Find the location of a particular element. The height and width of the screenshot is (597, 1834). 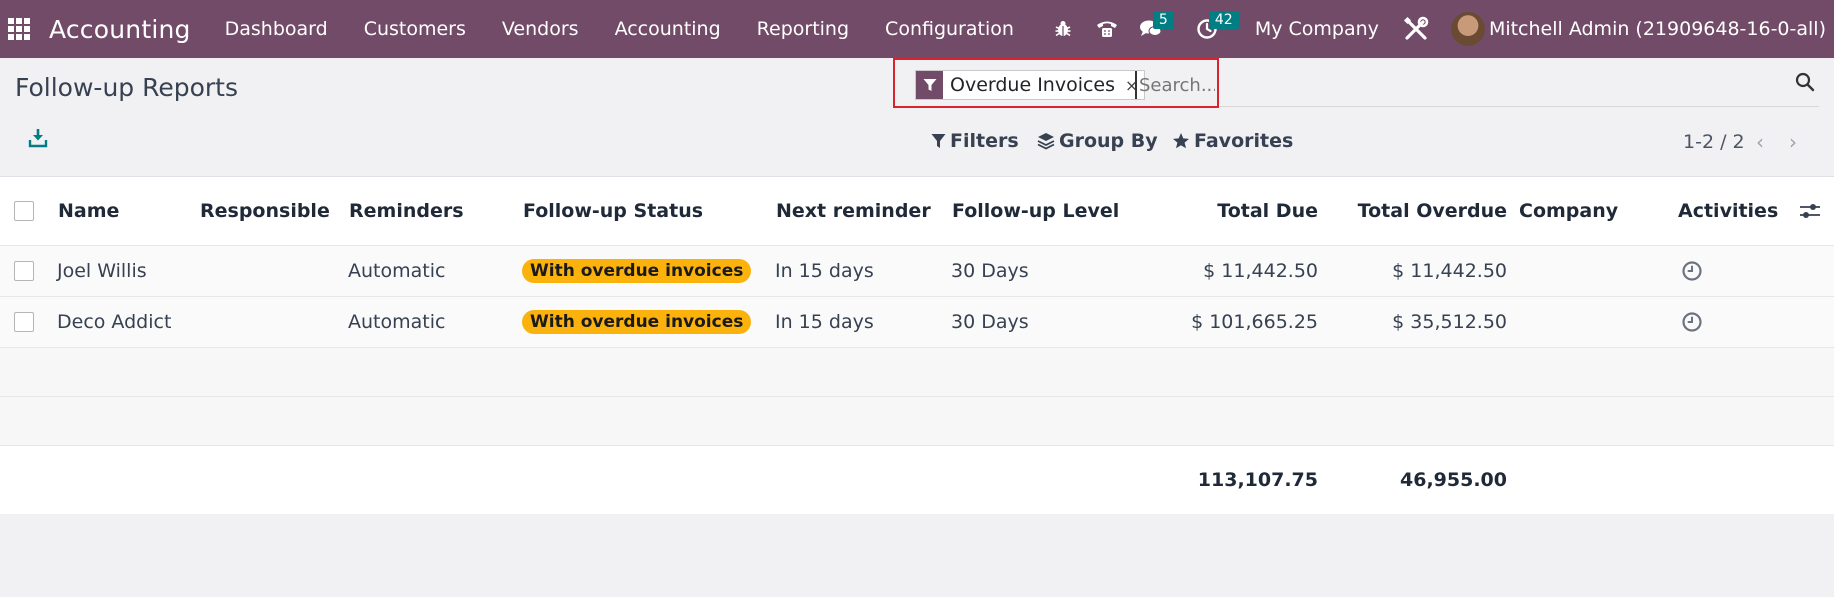

user-avatar is located at coordinates (1467, 29).